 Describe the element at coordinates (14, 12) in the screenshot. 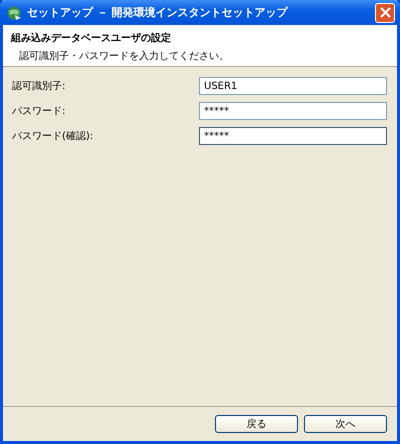

I see `globe-icon` at that location.